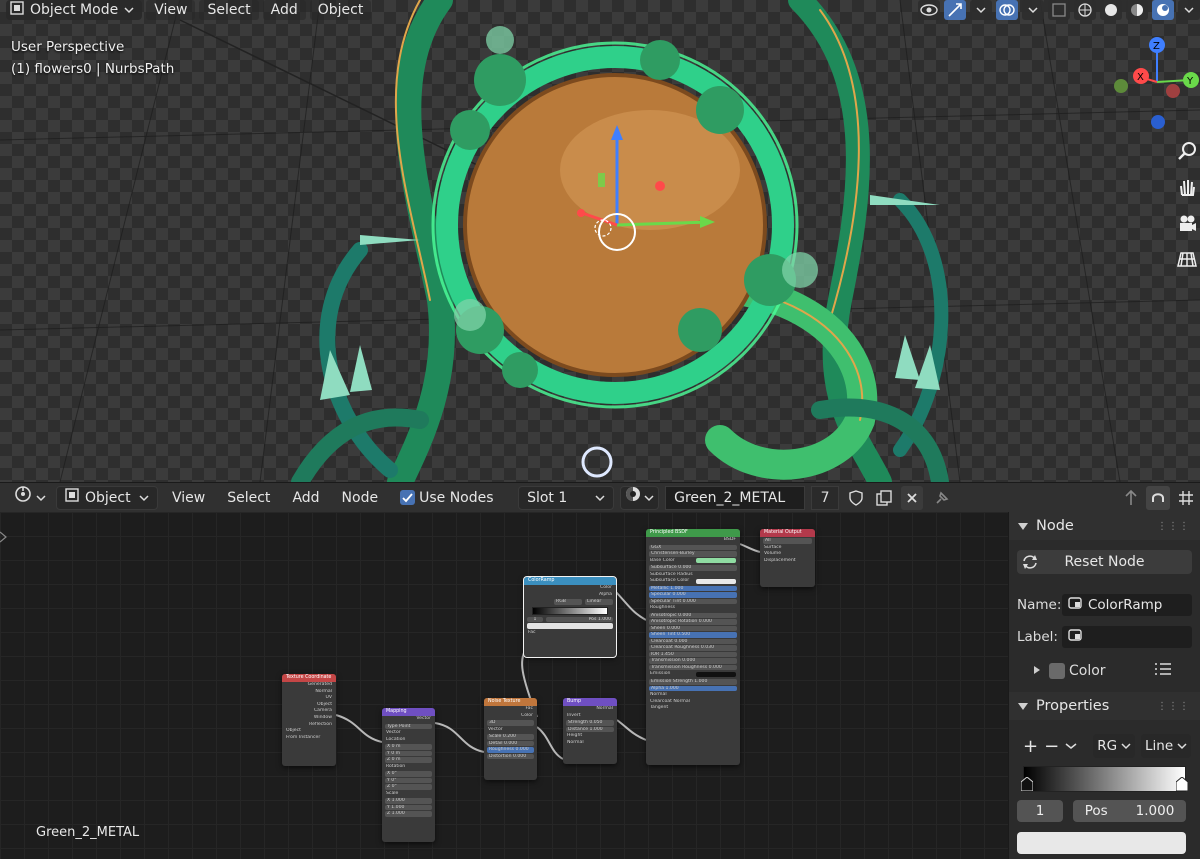 Image resolution: width=1200 pixels, height=859 pixels. I want to click on node-target-field: All, so click(787, 541).